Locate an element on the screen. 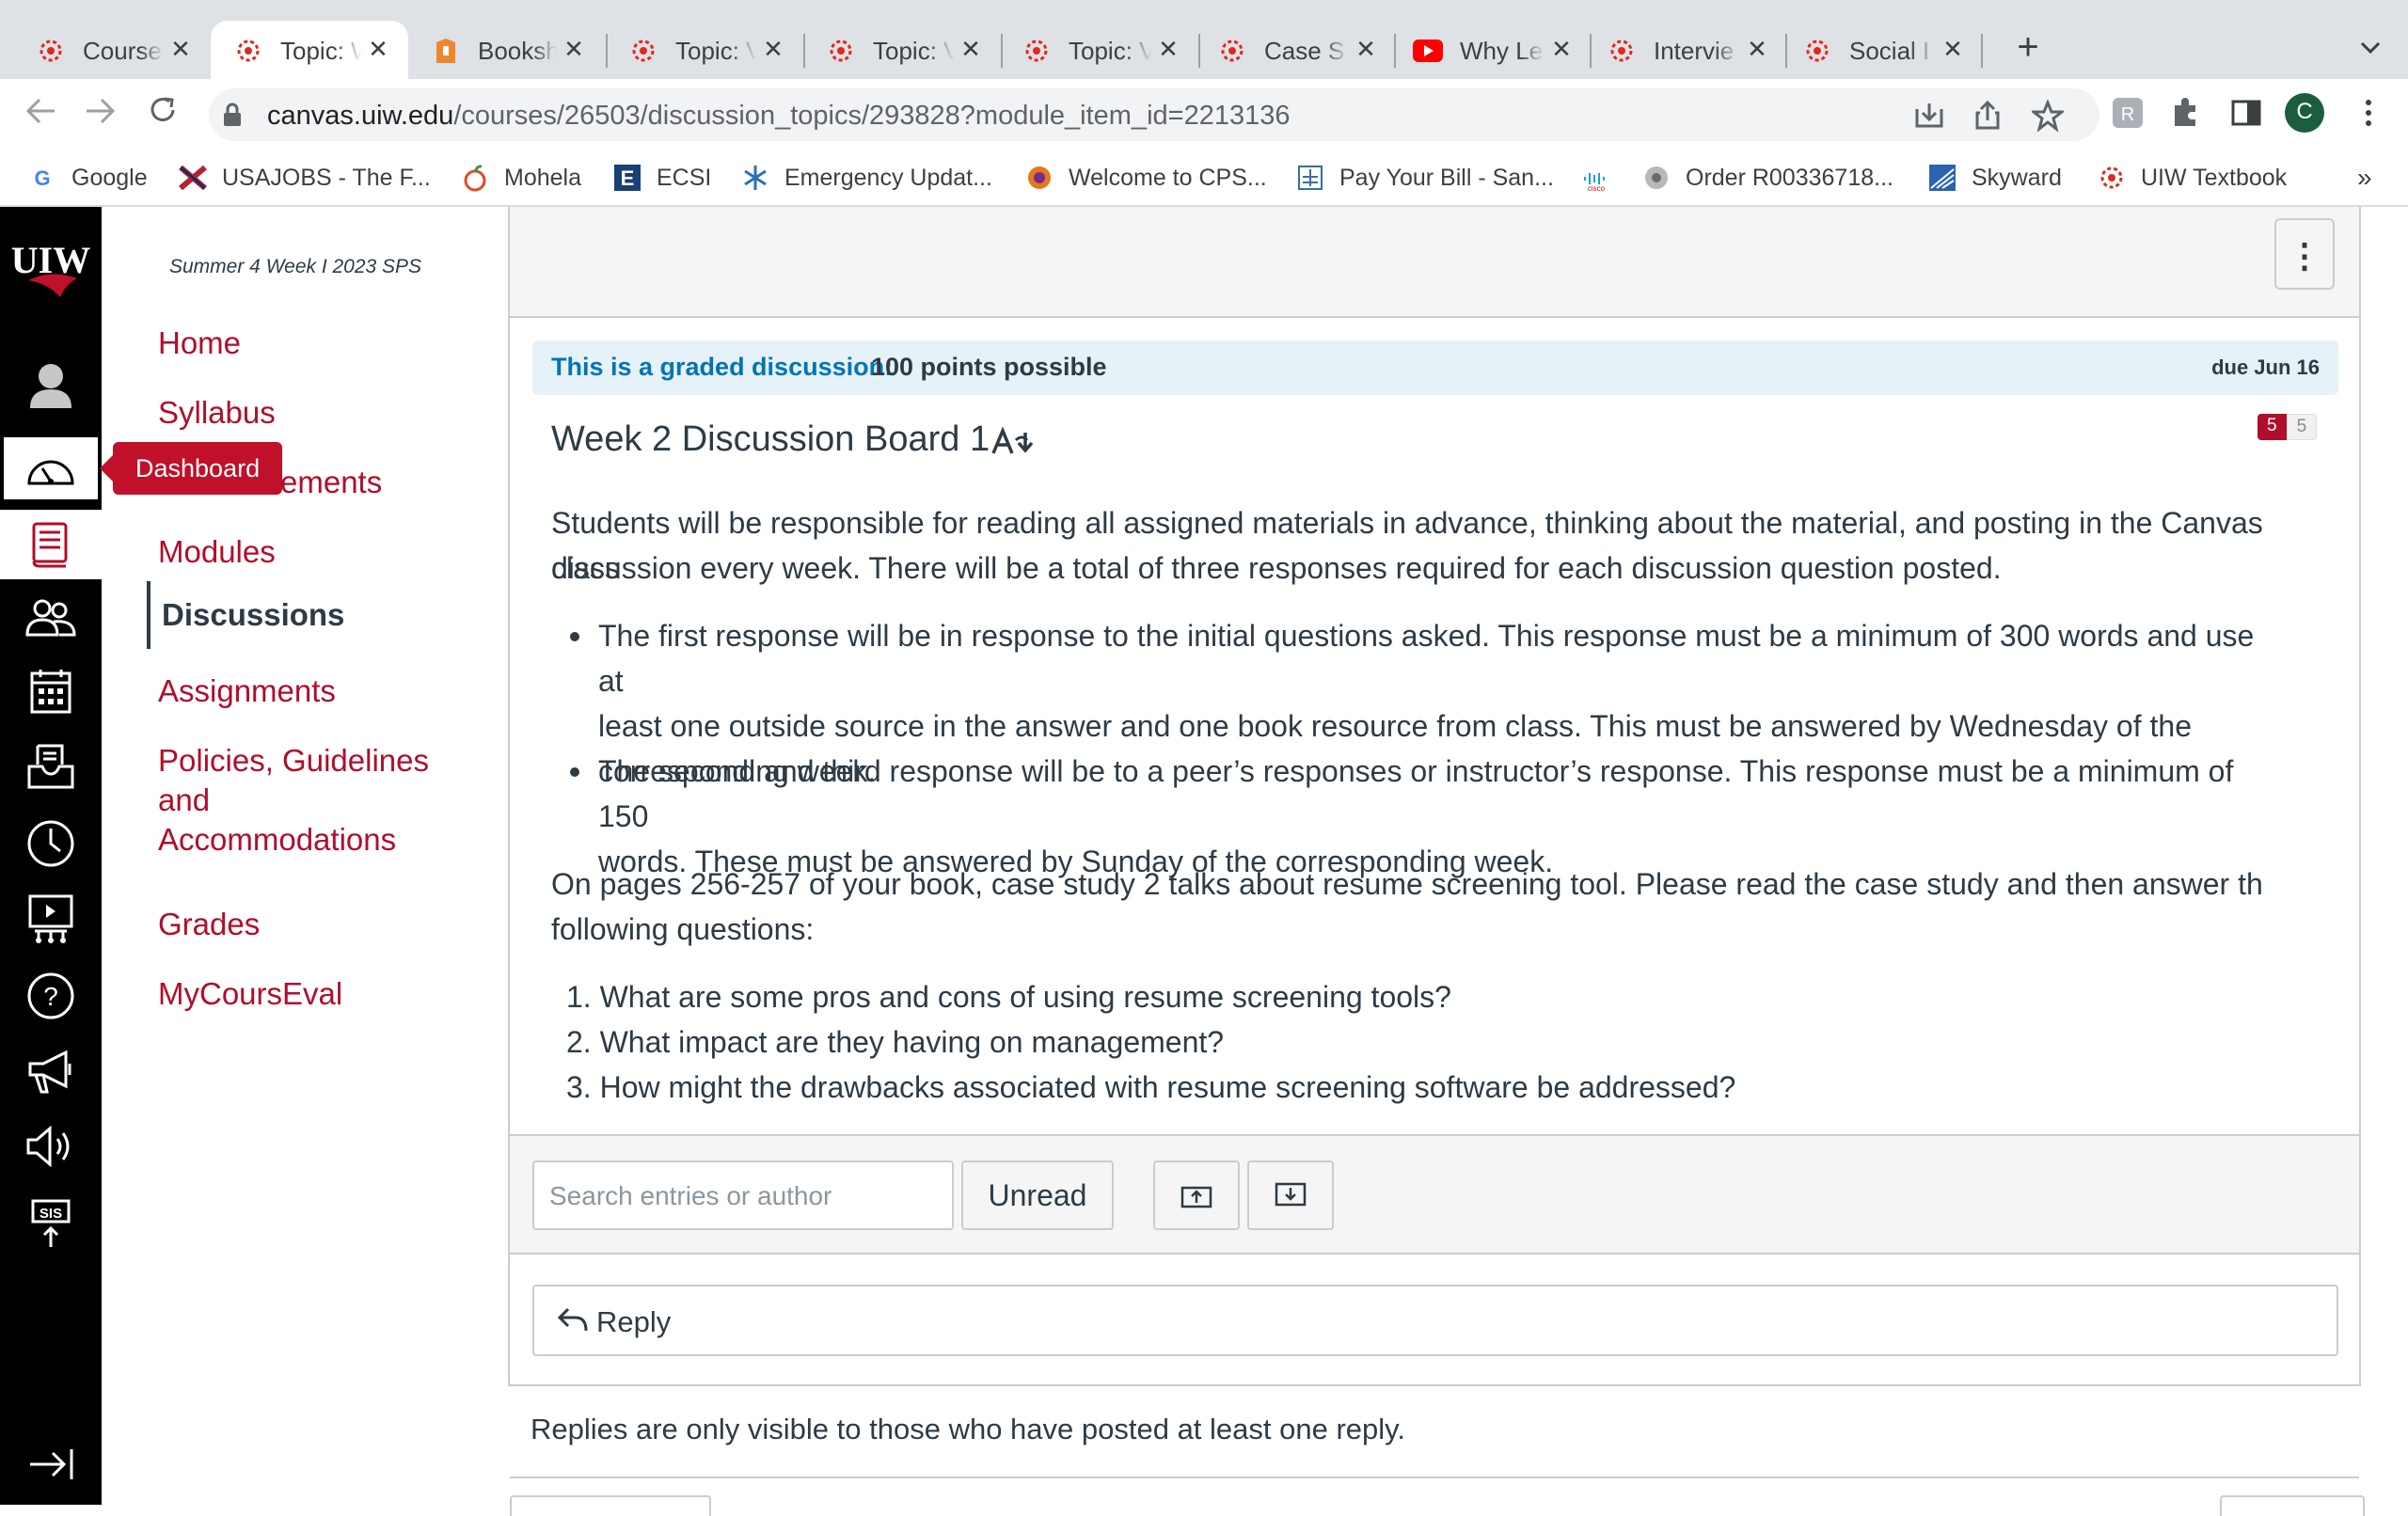  unread-count-badge: 5 5 is located at coordinates (2288, 427).